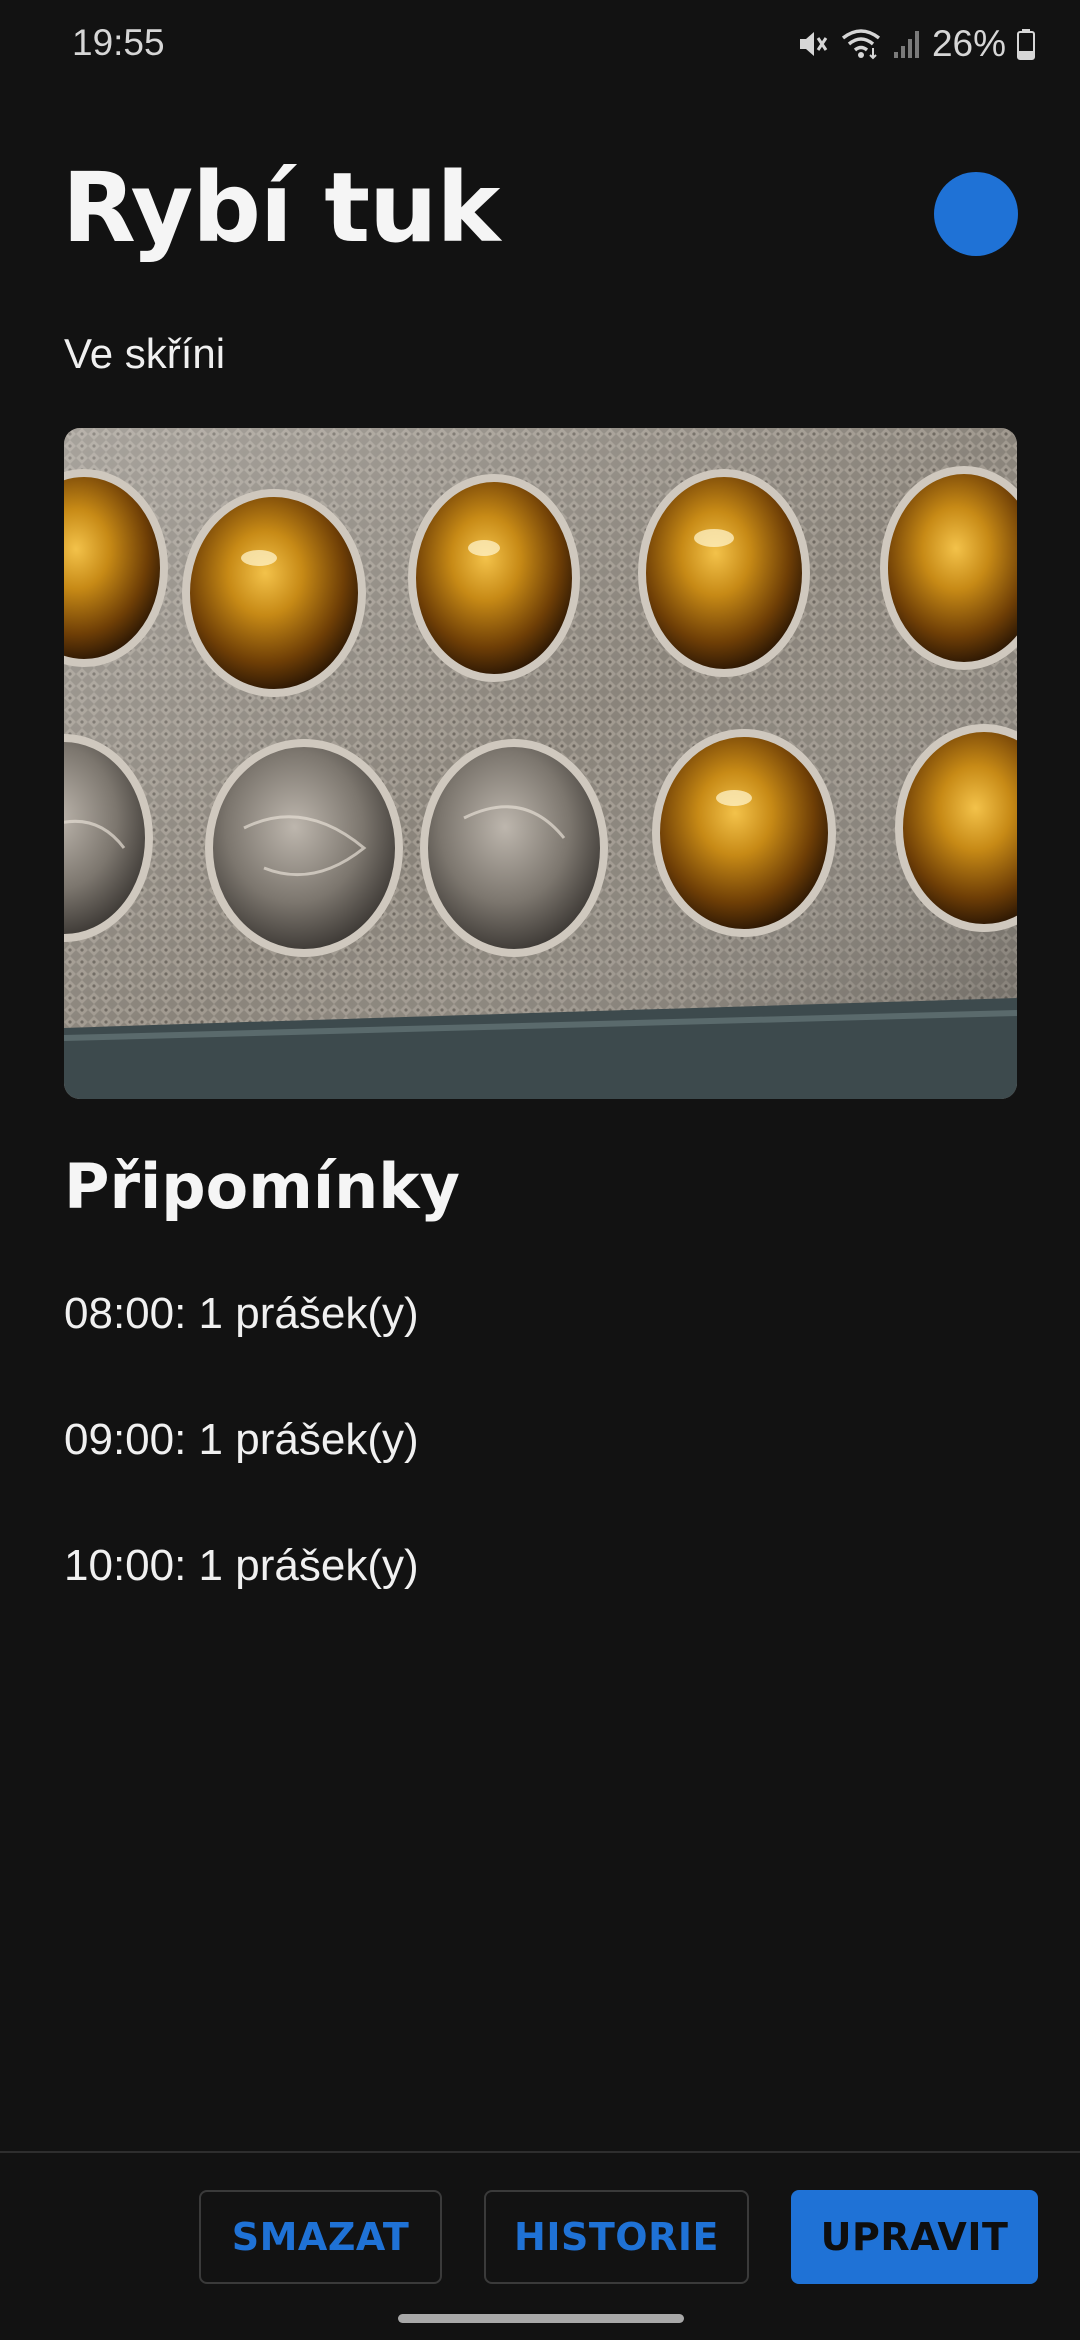 Image resolution: width=1080 pixels, height=2340 pixels. Describe the element at coordinates (262, 1186) in the screenshot. I see `reminders-heading: Připomínky` at that location.